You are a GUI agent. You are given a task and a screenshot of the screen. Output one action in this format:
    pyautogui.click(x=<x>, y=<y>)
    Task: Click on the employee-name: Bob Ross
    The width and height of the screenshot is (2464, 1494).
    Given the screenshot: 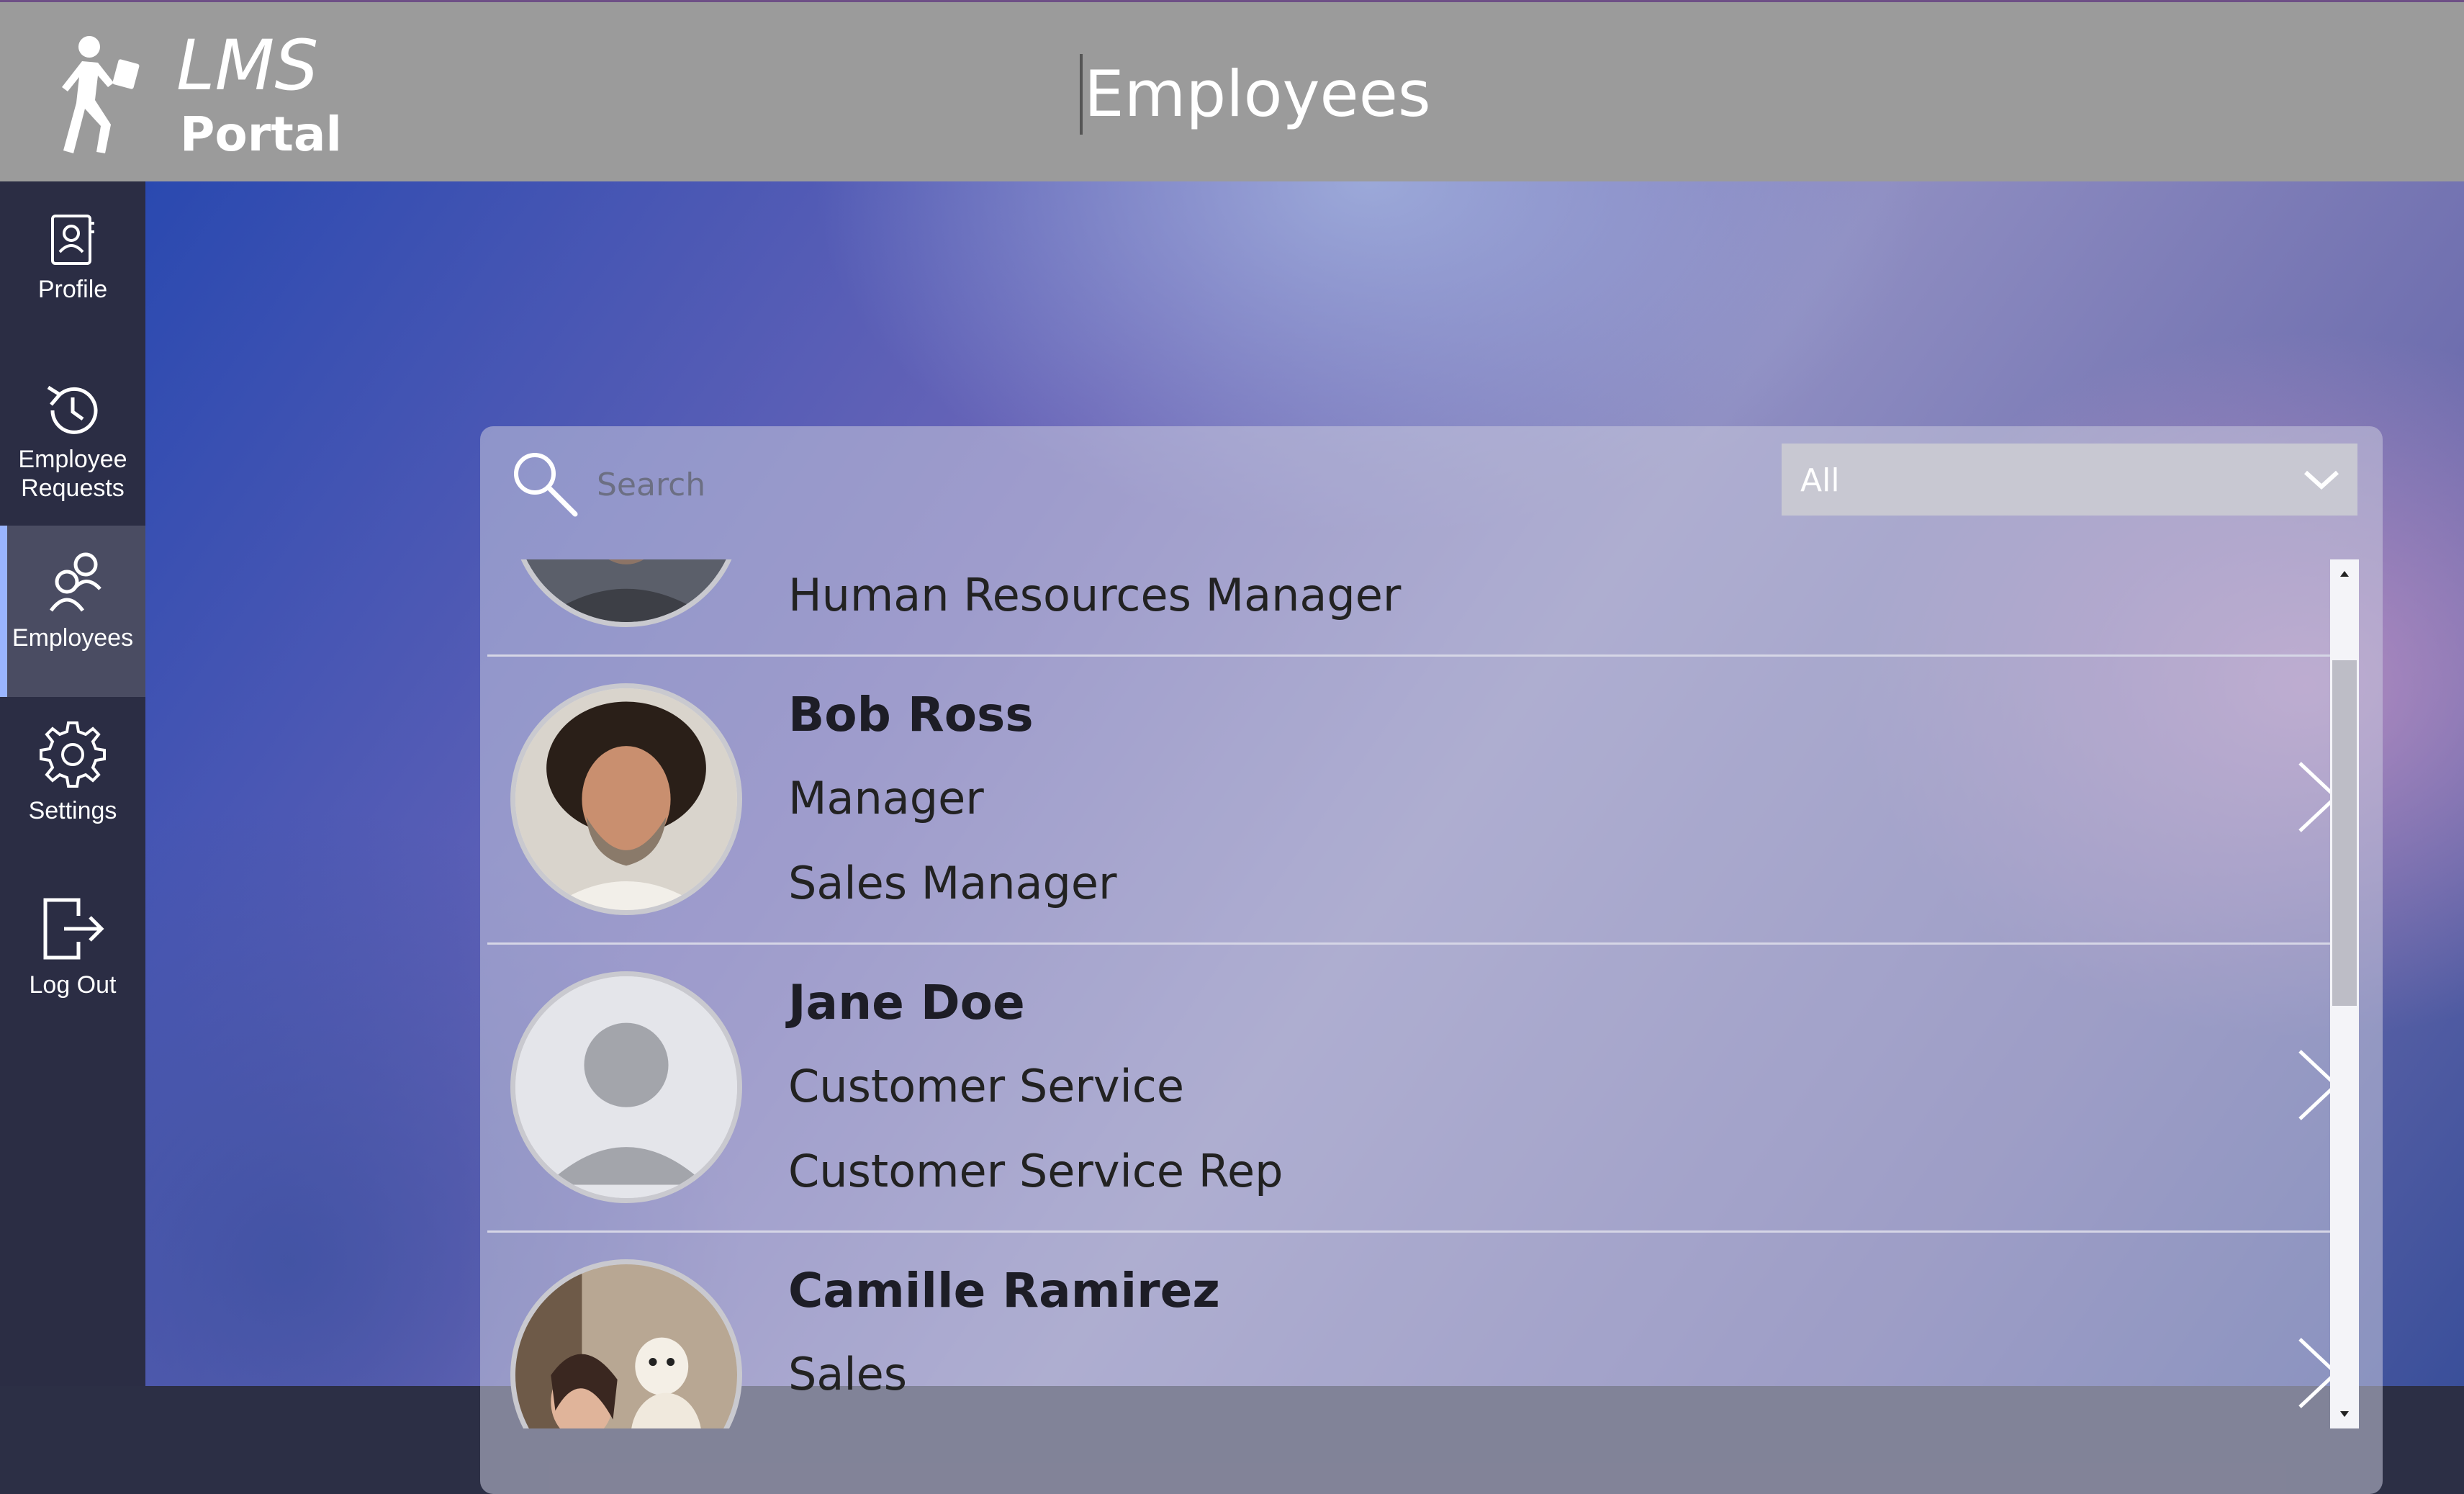 What is the action you would take?
    pyautogui.click(x=911, y=714)
    